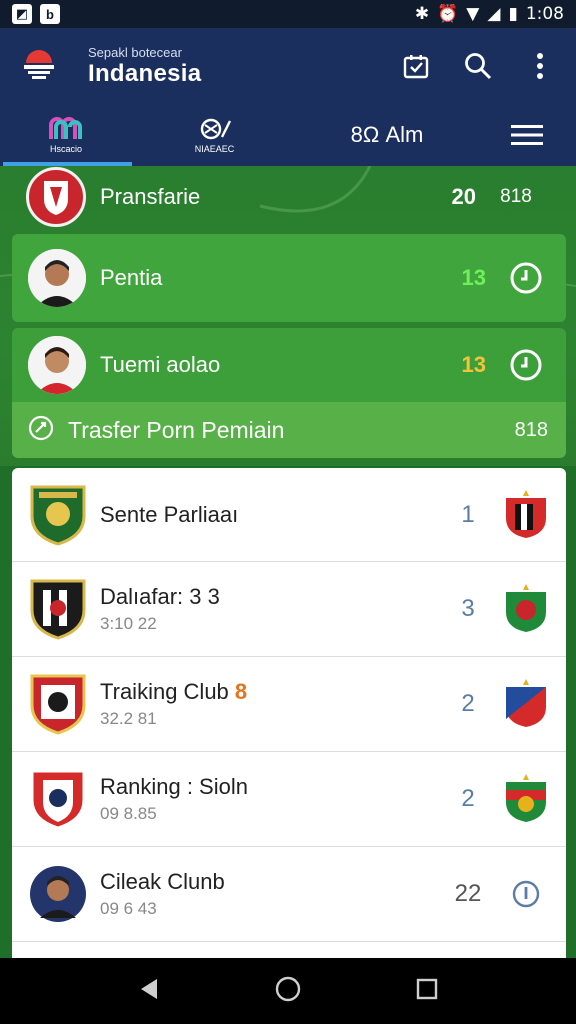 This screenshot has height=1024, width=576. I want to click on tab-home: Hscacio, so click(66, 135).